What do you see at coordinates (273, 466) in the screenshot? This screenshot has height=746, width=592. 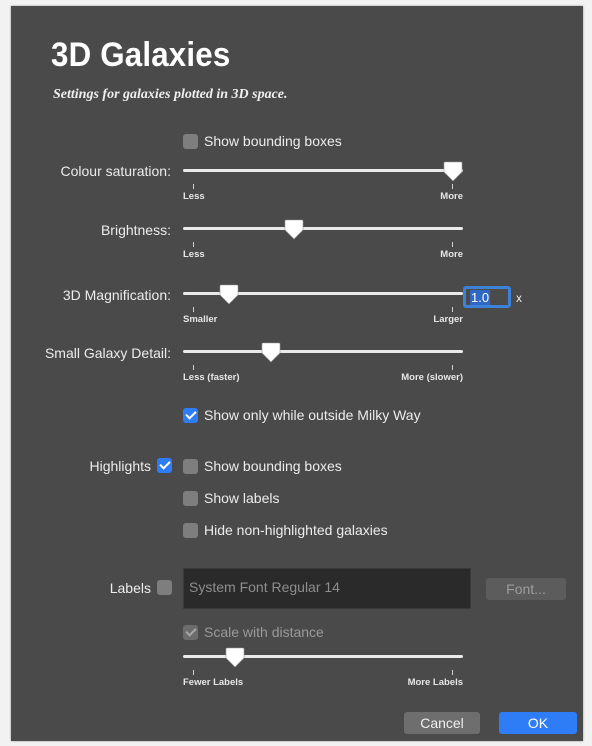 I see `highlights-bounding-boxes-label: Show bounding boxes` at bounding box center [273, 466].